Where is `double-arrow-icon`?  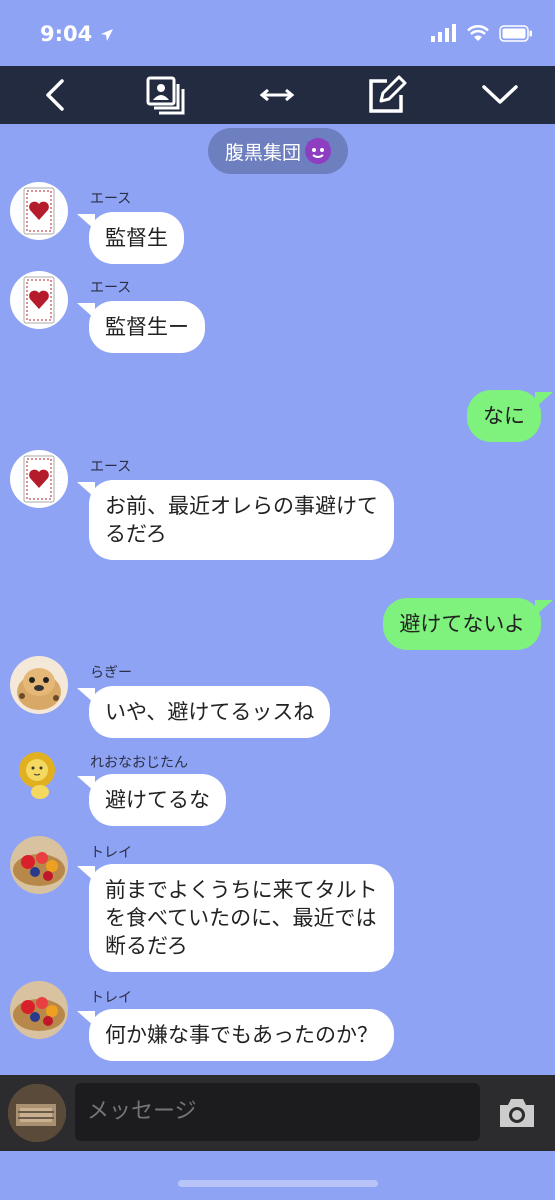 double-arrow-icon is located at coordinates (277, 95).